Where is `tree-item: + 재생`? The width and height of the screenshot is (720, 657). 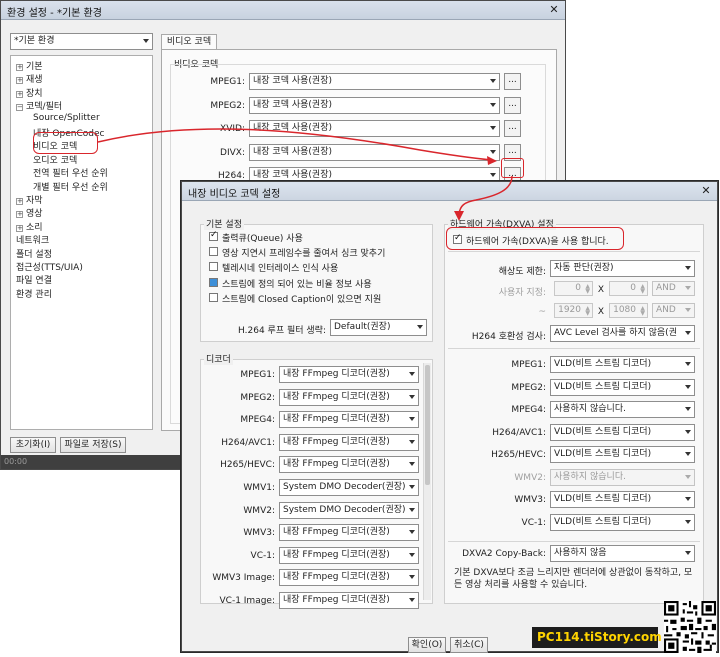 tree-item: + 재생 is located at coordinates (29, 78).